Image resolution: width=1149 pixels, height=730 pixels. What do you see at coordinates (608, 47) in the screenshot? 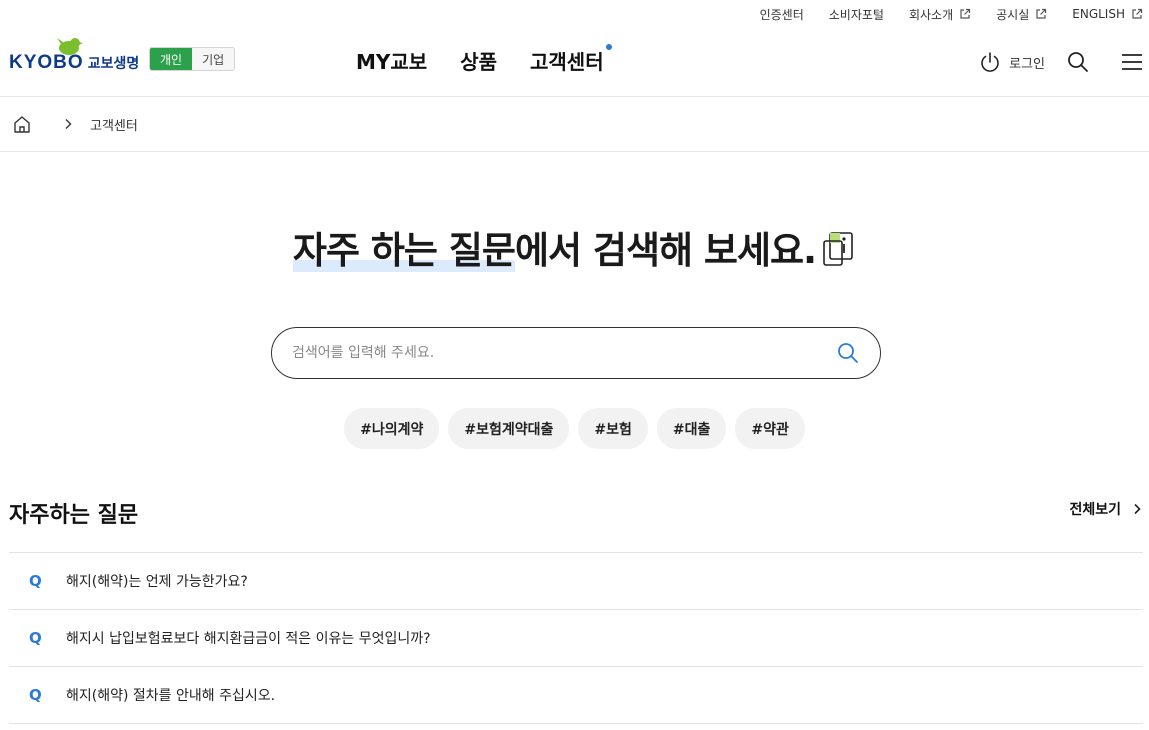
I see `active-indicator-dot` at bounding box center [608, 47].